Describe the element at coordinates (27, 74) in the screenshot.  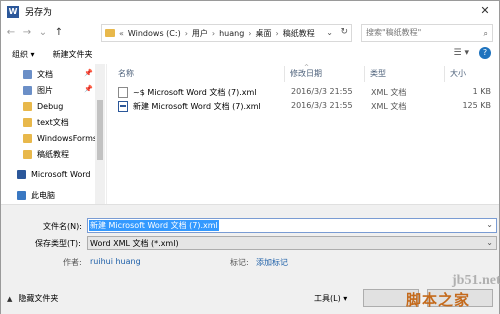
I see `documents-icon` at that location.